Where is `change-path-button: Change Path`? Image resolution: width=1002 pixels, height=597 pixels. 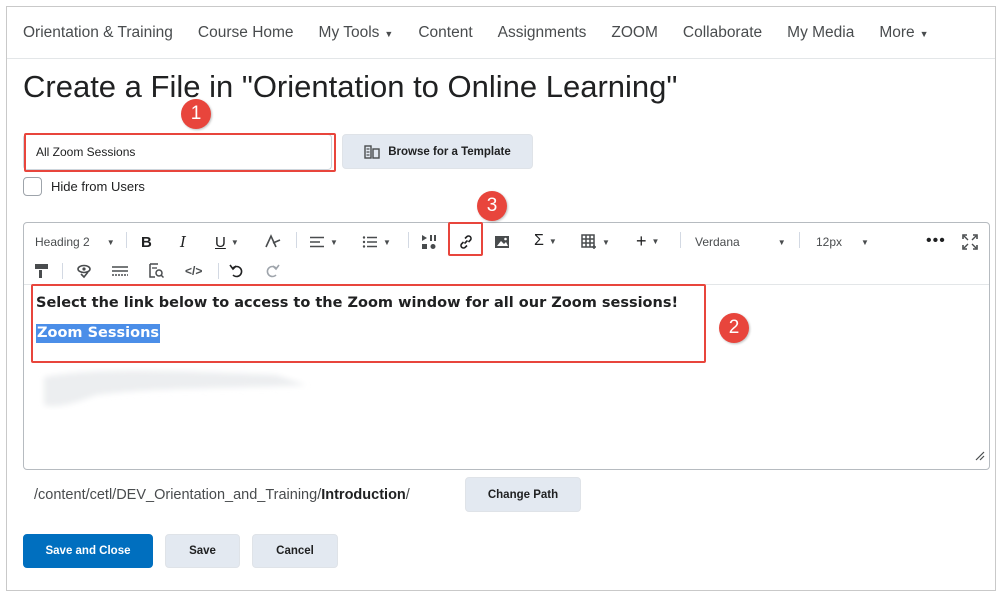
change-path-button: Change Path is located at coordinates (523, 494).